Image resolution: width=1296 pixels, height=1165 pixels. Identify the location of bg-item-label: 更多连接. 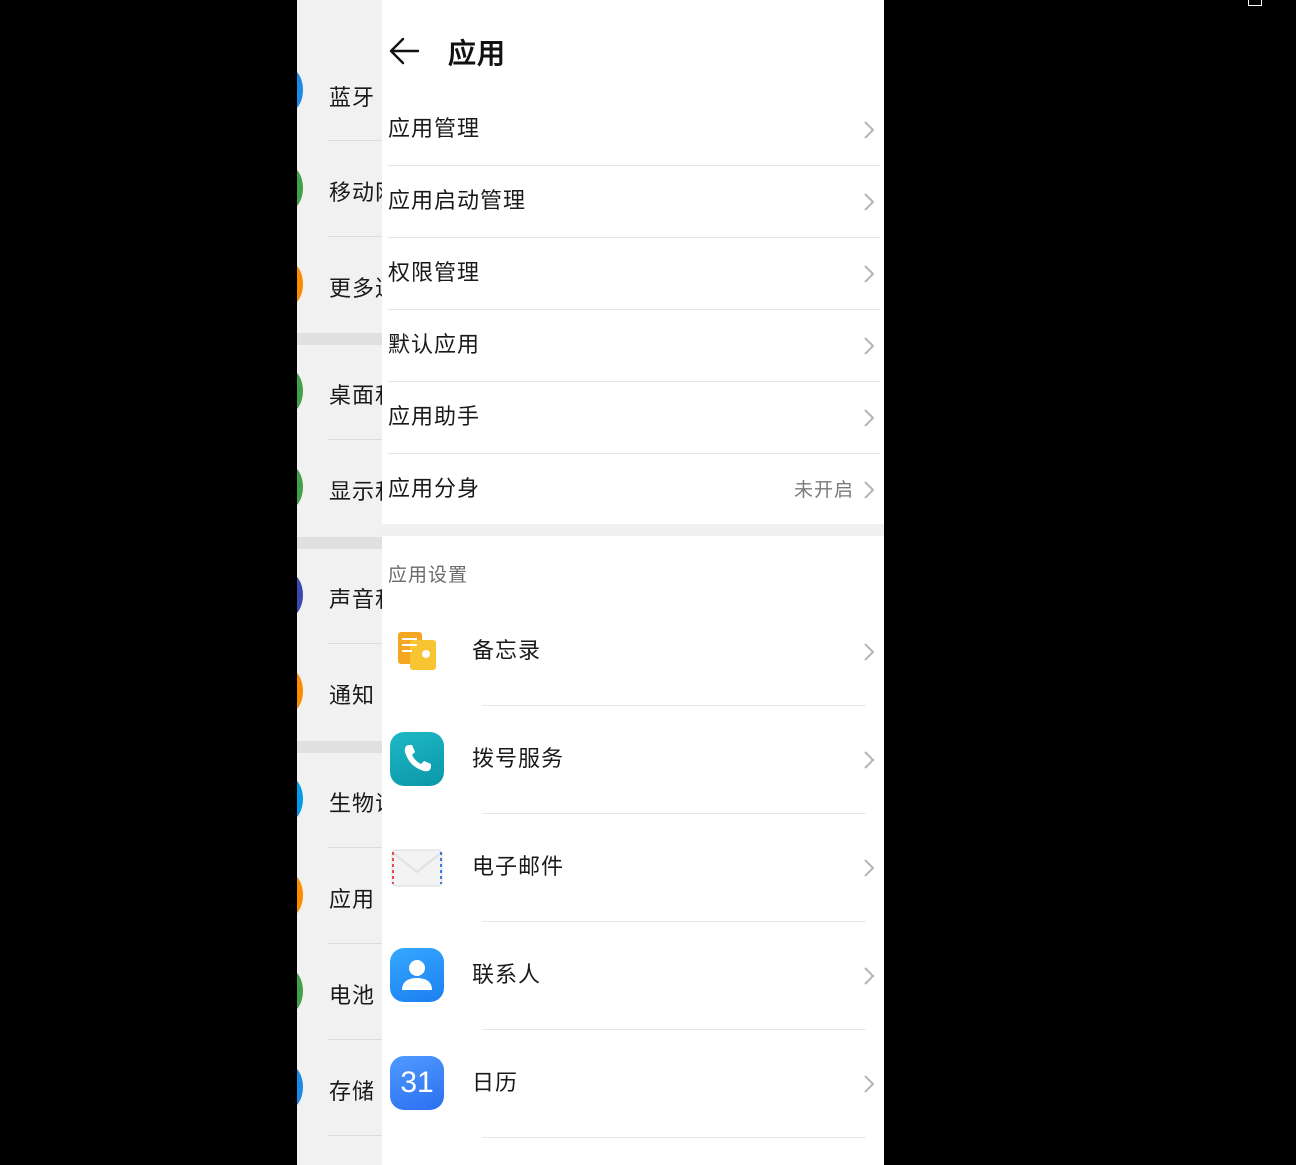
(358, 289).